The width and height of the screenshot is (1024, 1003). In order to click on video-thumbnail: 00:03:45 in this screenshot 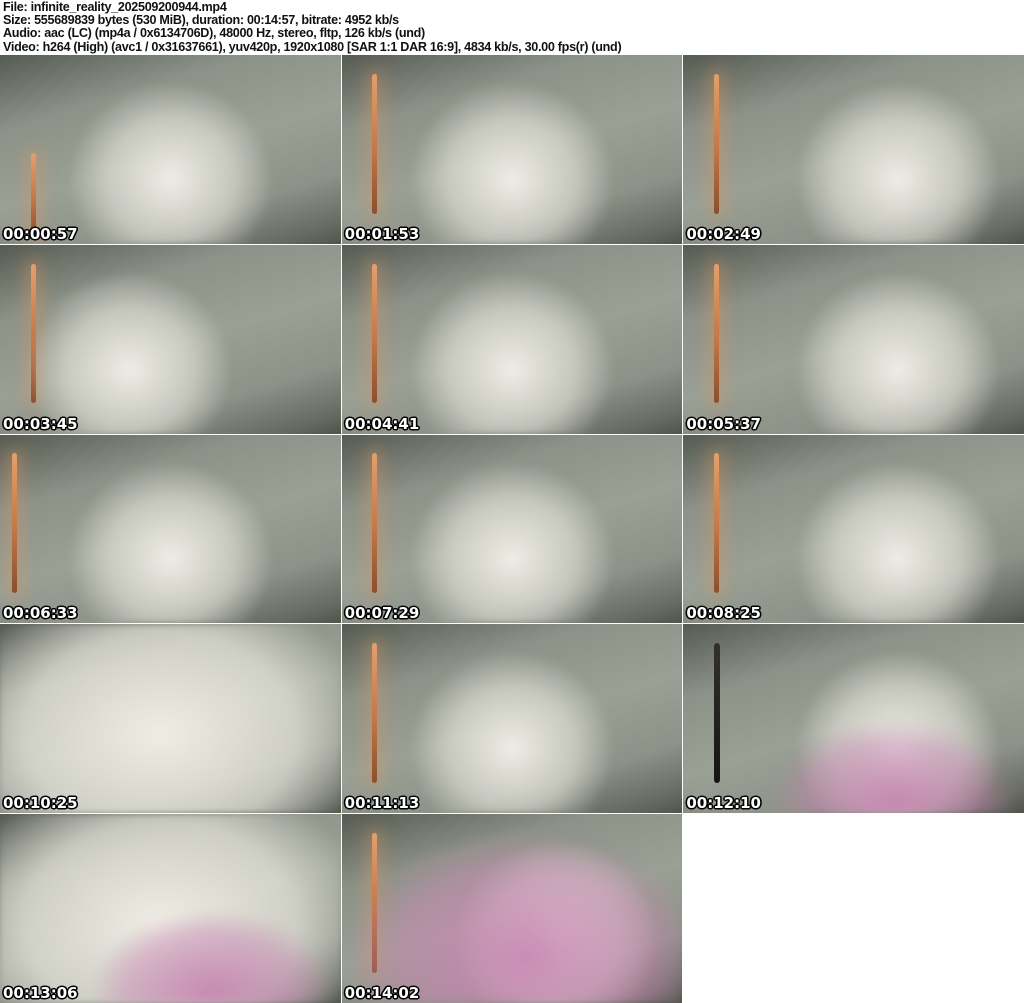, I will do `click(170, 339)`.